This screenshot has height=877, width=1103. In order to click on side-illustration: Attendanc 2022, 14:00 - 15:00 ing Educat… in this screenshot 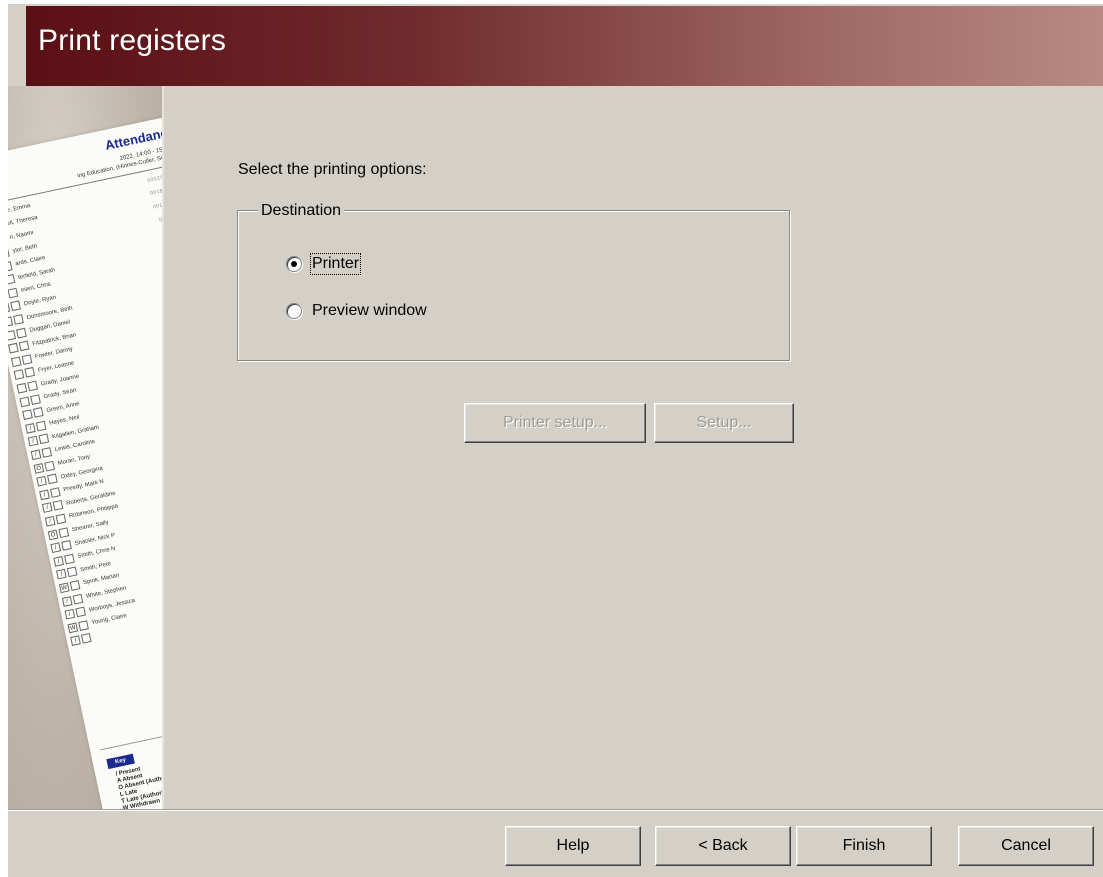, I will do `click(86, 448)`.